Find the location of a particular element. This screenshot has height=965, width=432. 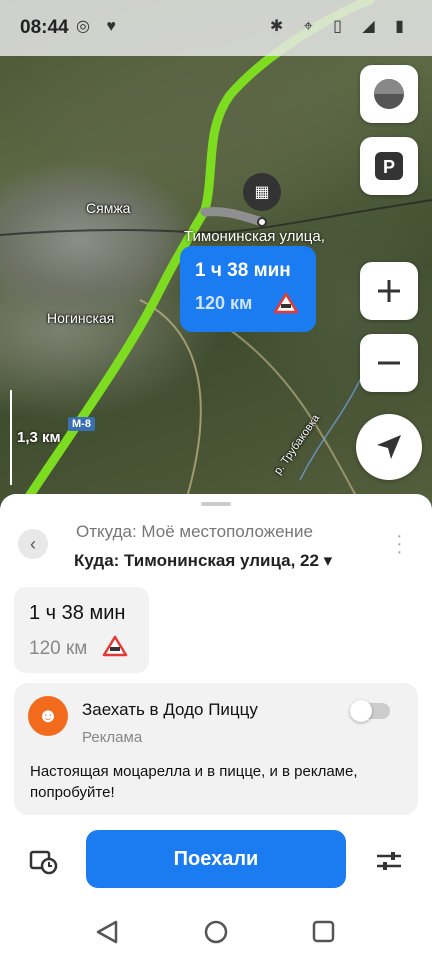

notification-icons: ◎ ♥ is located at coordinates (99, 26).